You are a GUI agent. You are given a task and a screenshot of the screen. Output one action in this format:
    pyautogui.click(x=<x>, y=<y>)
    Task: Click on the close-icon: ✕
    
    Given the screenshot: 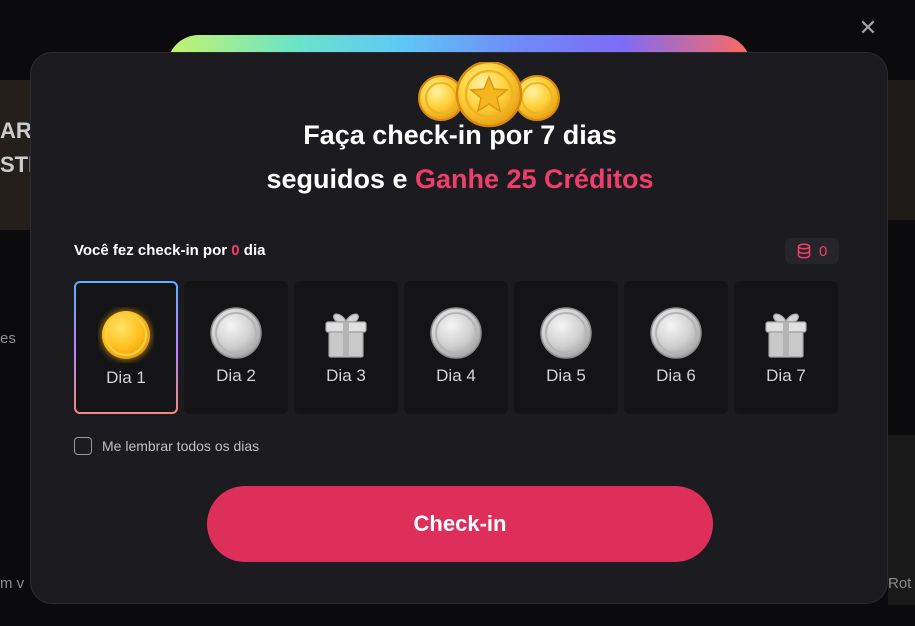 What is the action you would take?
    pyautogui.click(x=868, y=28)
    